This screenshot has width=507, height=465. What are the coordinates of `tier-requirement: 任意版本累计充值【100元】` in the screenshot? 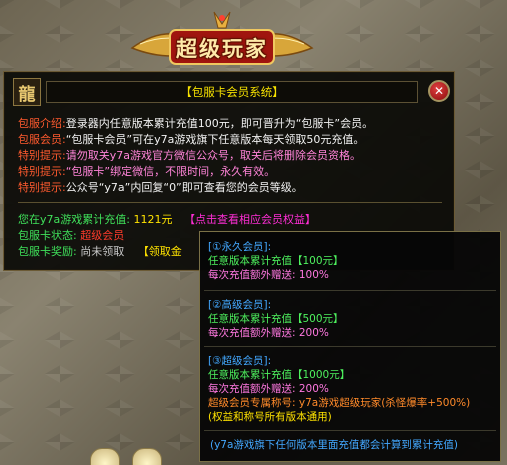 It's located at (276, 261).